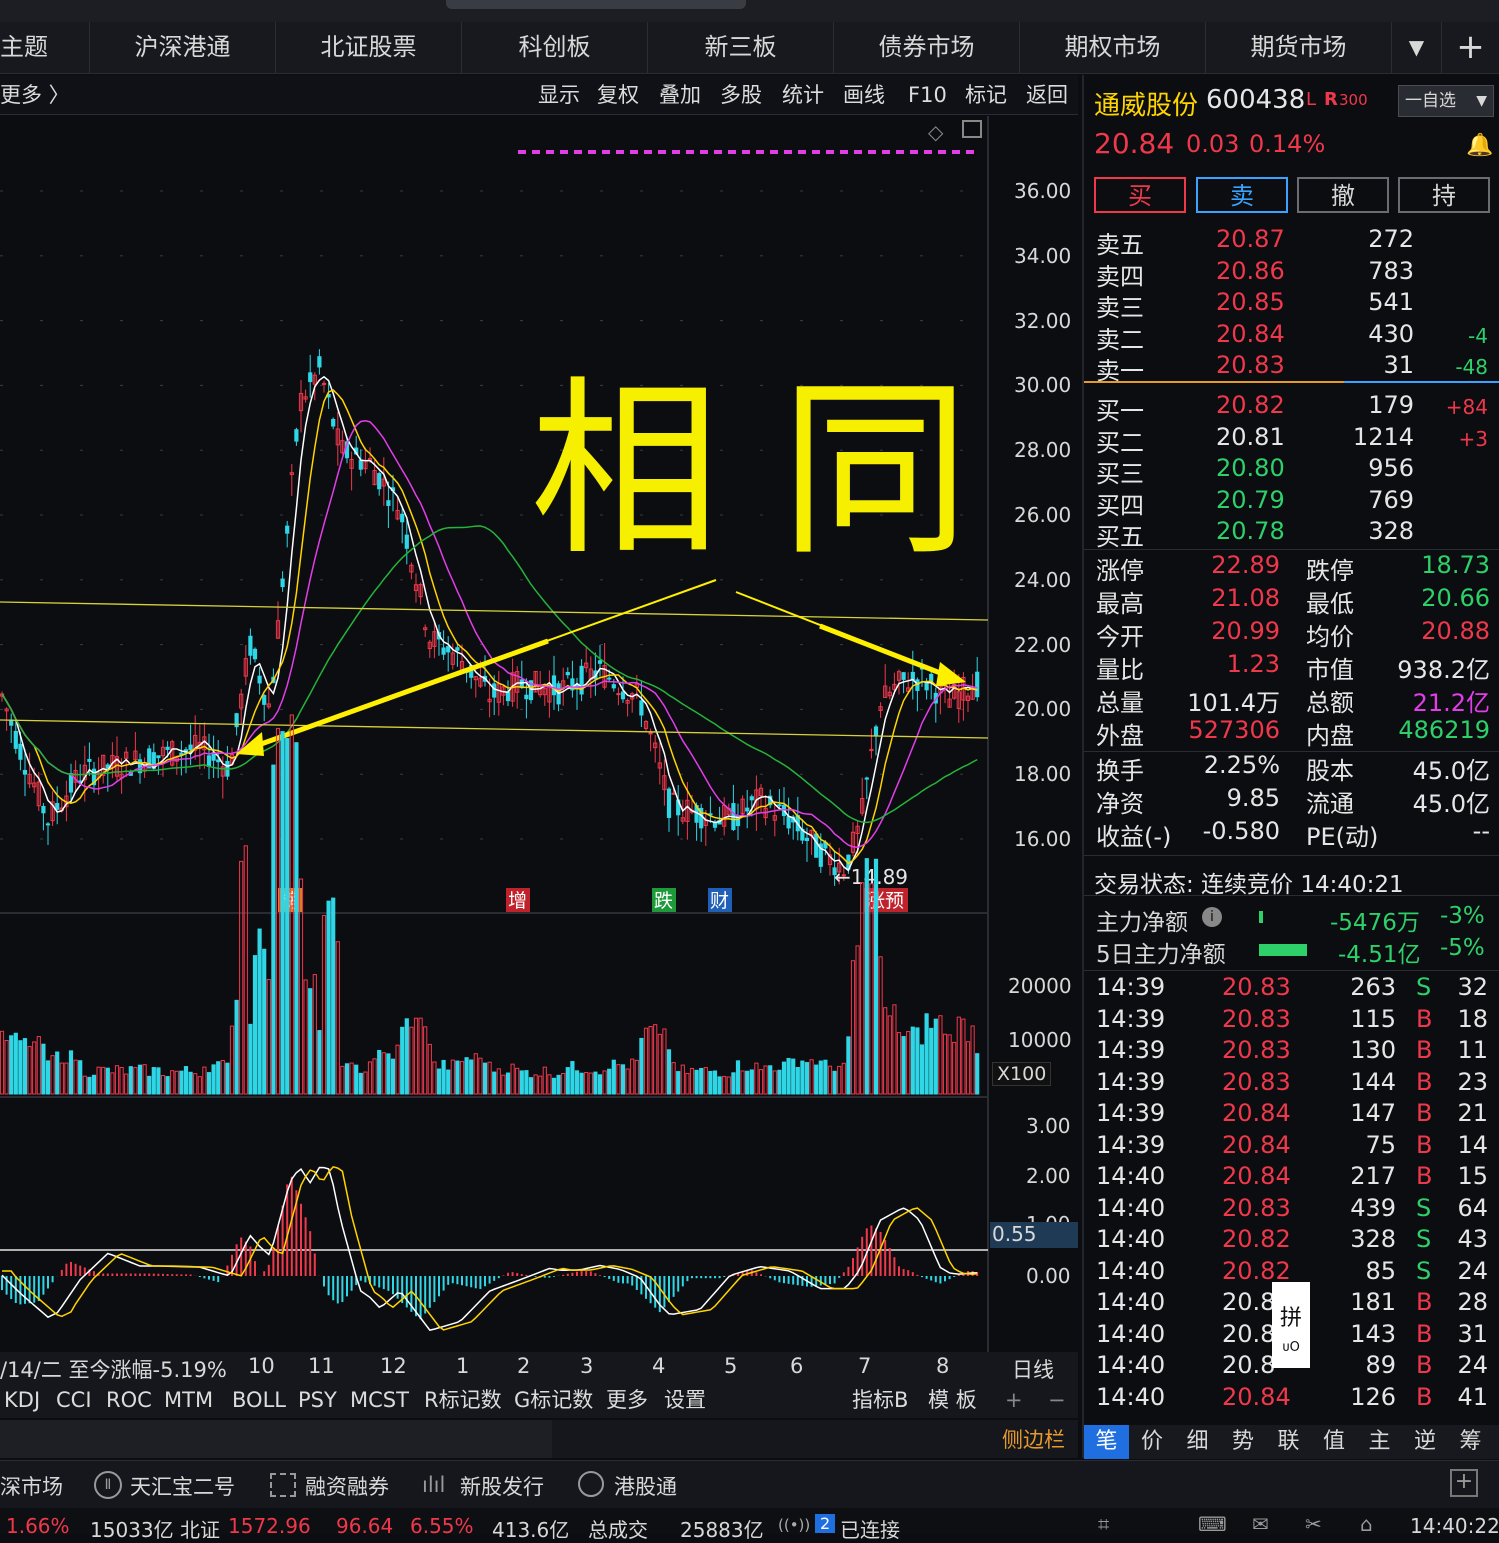 This screenshot has height=1543, width=1499. Describe the element at coordinates (1260, 1524) in the screenshot. I see `message-icon: ✉` at that location.